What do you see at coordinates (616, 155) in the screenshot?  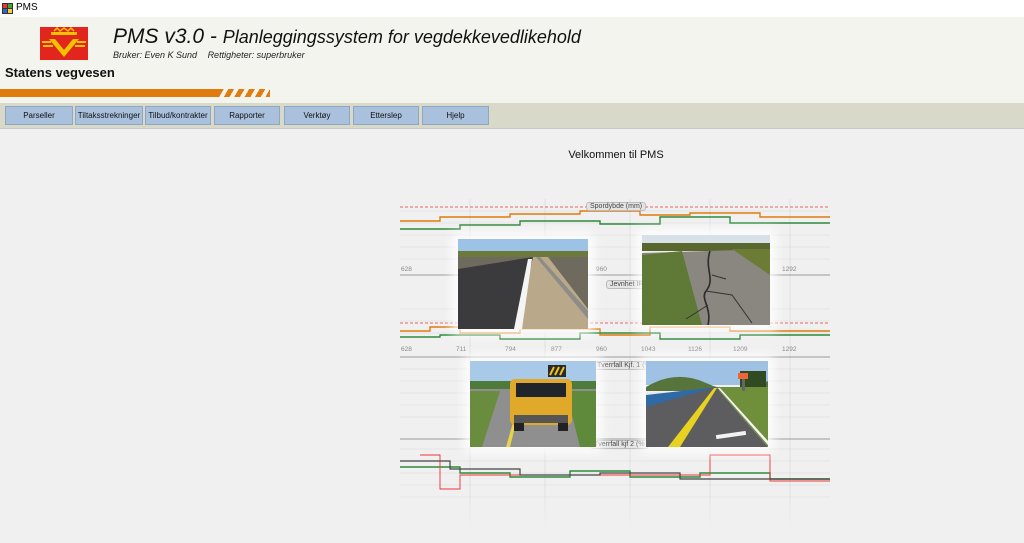 I see `welcome-message: Velkommen til PMS` at bounding box center [616, 155].